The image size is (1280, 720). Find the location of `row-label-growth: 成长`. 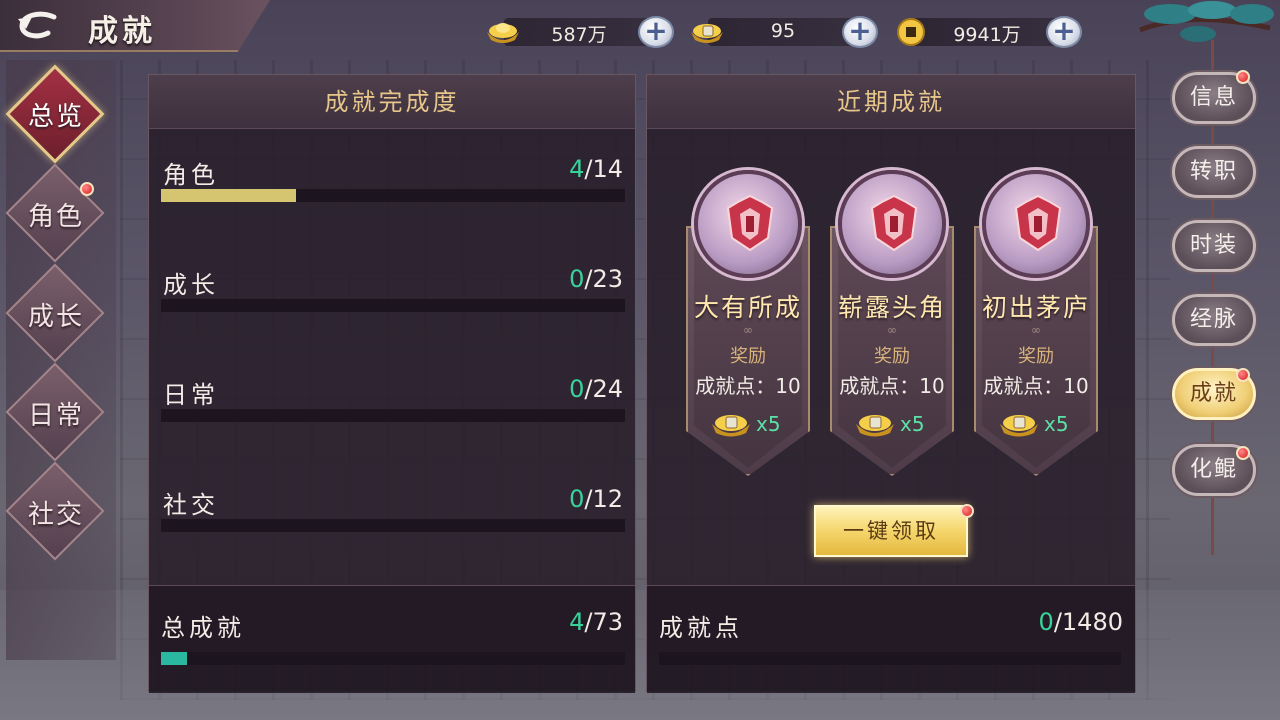

row-label-growth: 成长 is located at coordinates (191, 285).